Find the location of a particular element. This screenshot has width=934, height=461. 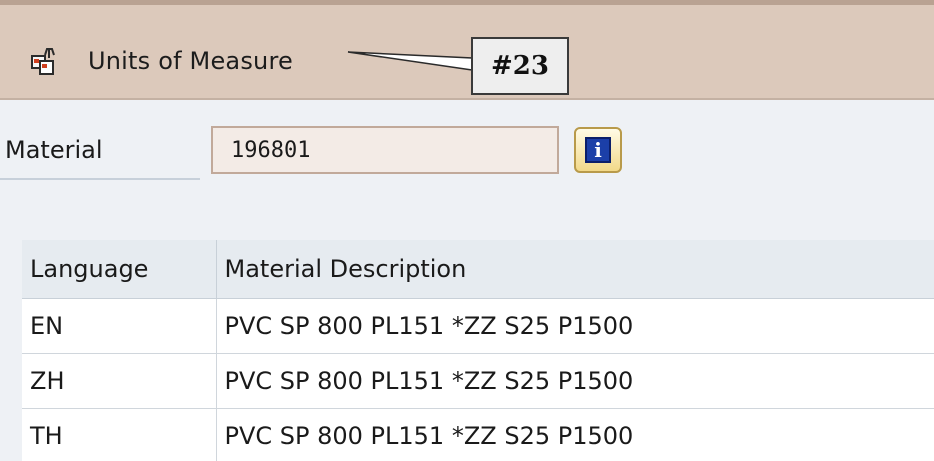

info-button: i is located at coordinates (598, 150).